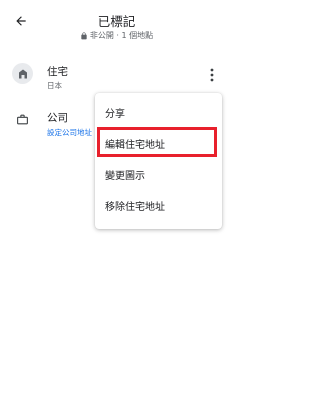 The image size is (320, 400). I want to click on home-place-title: 住宅, so click(57, 71).